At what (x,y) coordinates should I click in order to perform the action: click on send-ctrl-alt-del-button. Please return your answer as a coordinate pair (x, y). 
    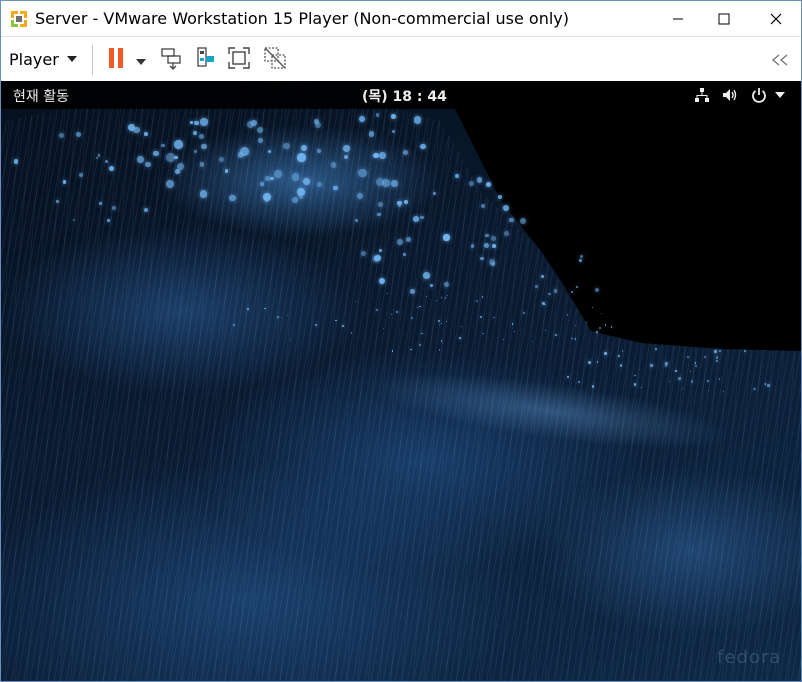
    Looking at the image, I should click on (171, 60).